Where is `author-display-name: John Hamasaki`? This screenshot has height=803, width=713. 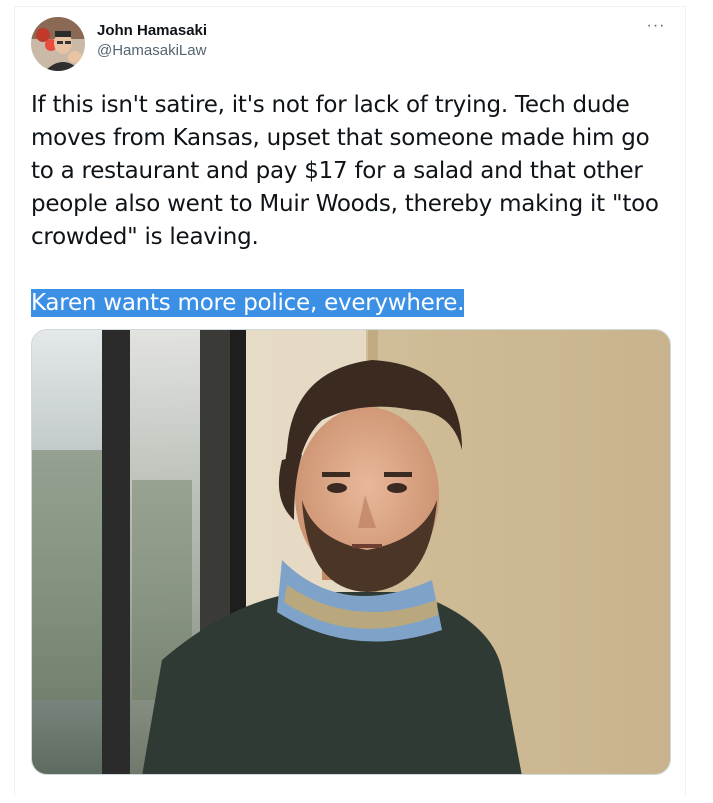 author-display-name: John Hamasaki is located at coordinates (152, 31).